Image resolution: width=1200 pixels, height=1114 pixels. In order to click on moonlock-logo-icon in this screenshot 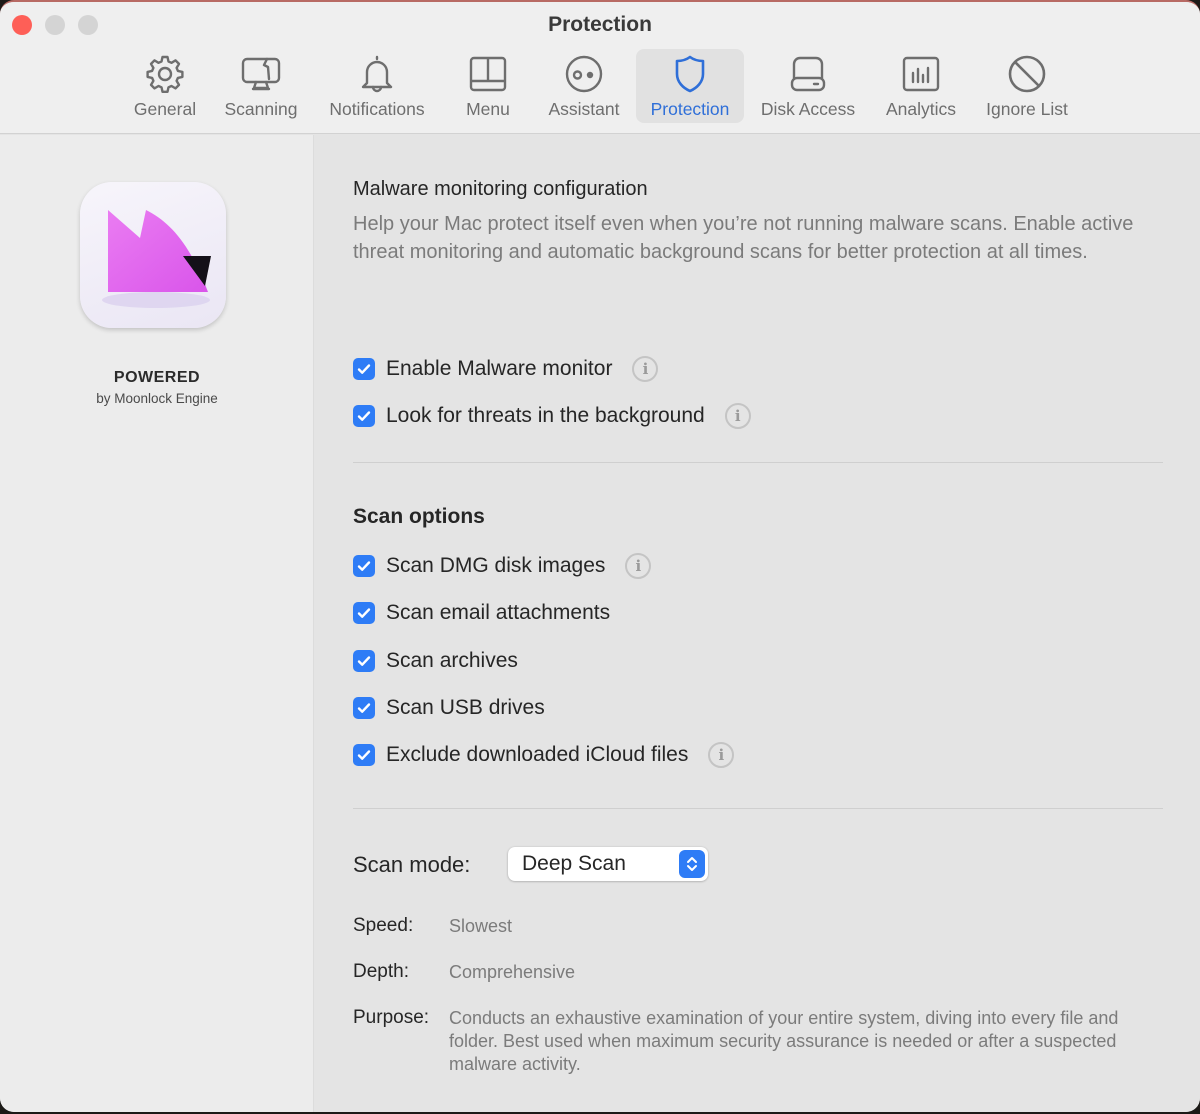, I will do `click(156, 259)`.